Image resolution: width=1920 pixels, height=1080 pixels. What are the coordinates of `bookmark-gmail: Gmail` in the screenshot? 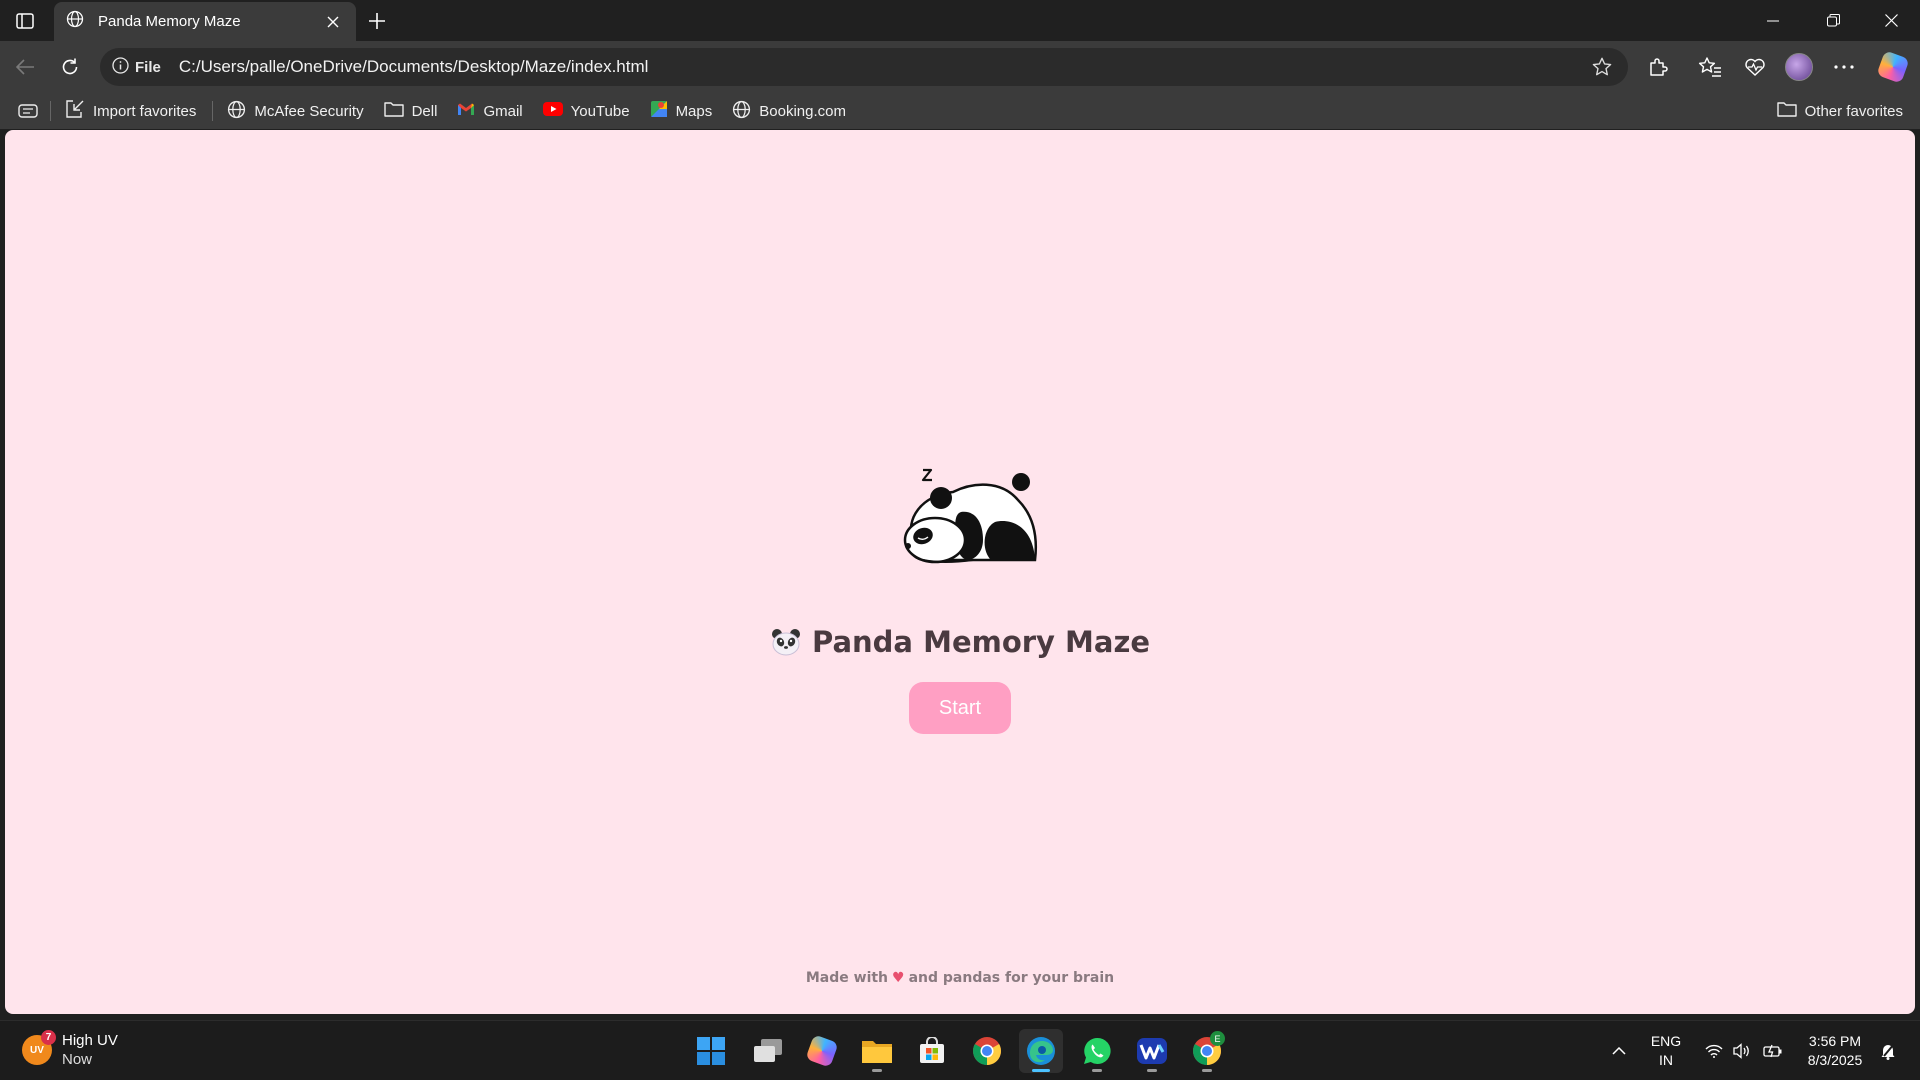 It's located at (490, 111).